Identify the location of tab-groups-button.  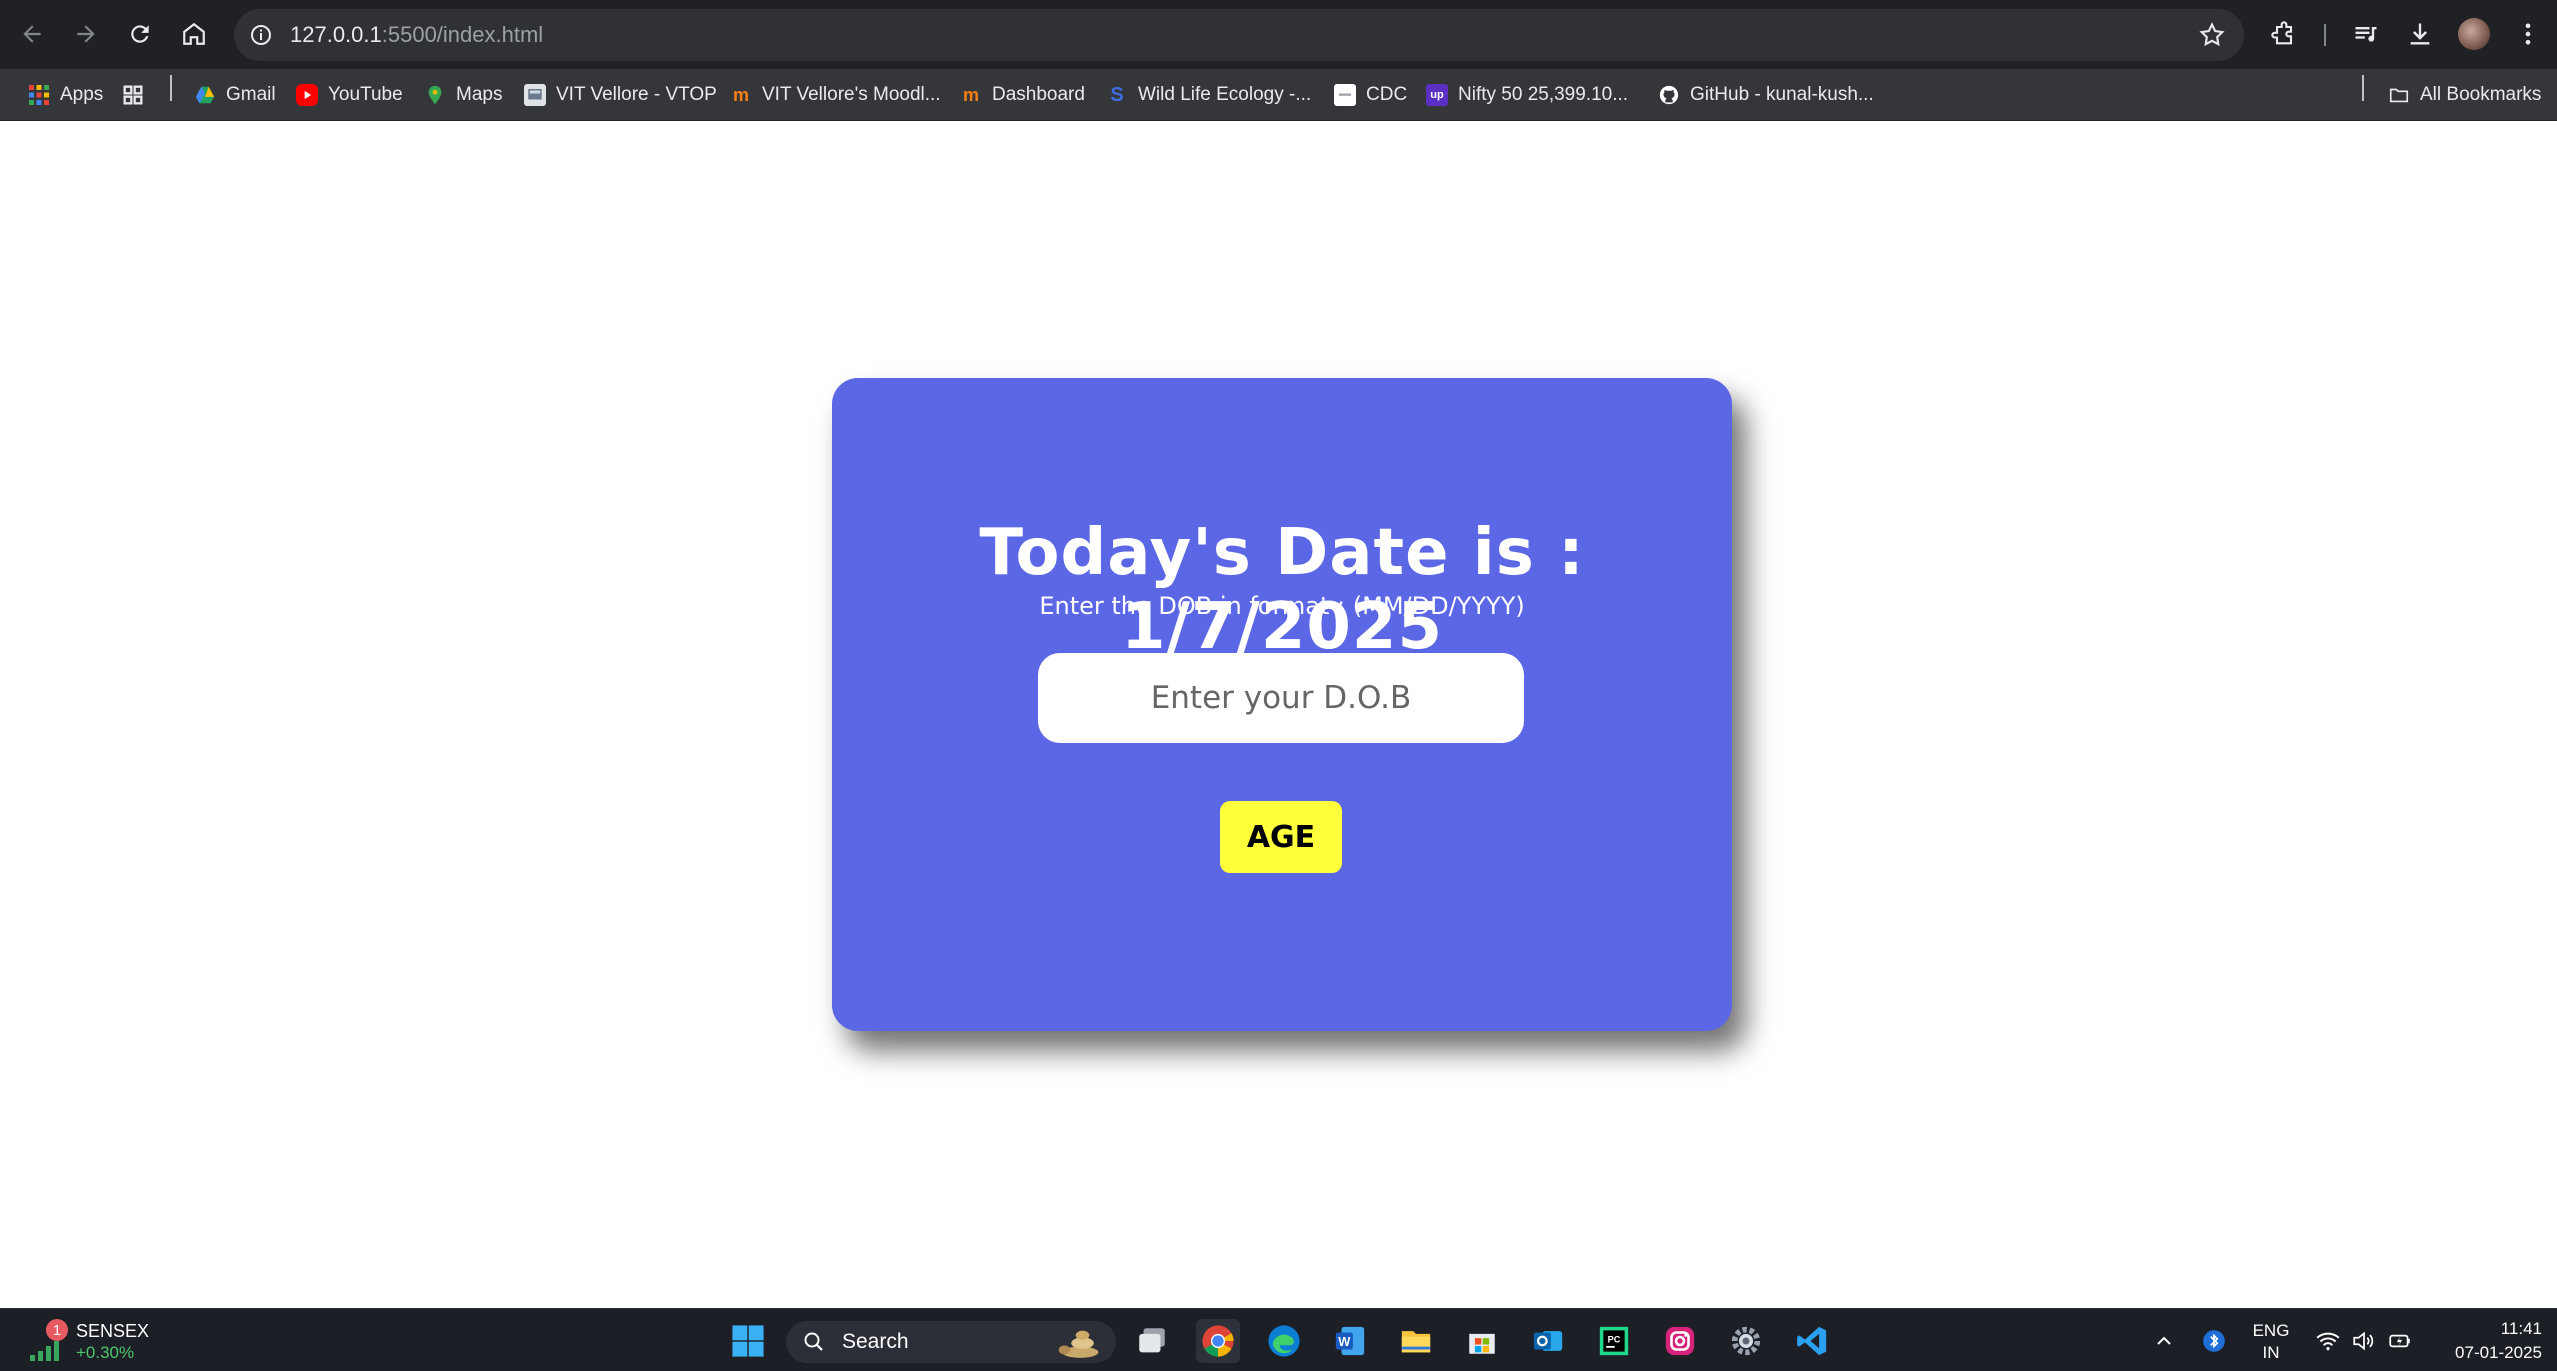
(133, 95).